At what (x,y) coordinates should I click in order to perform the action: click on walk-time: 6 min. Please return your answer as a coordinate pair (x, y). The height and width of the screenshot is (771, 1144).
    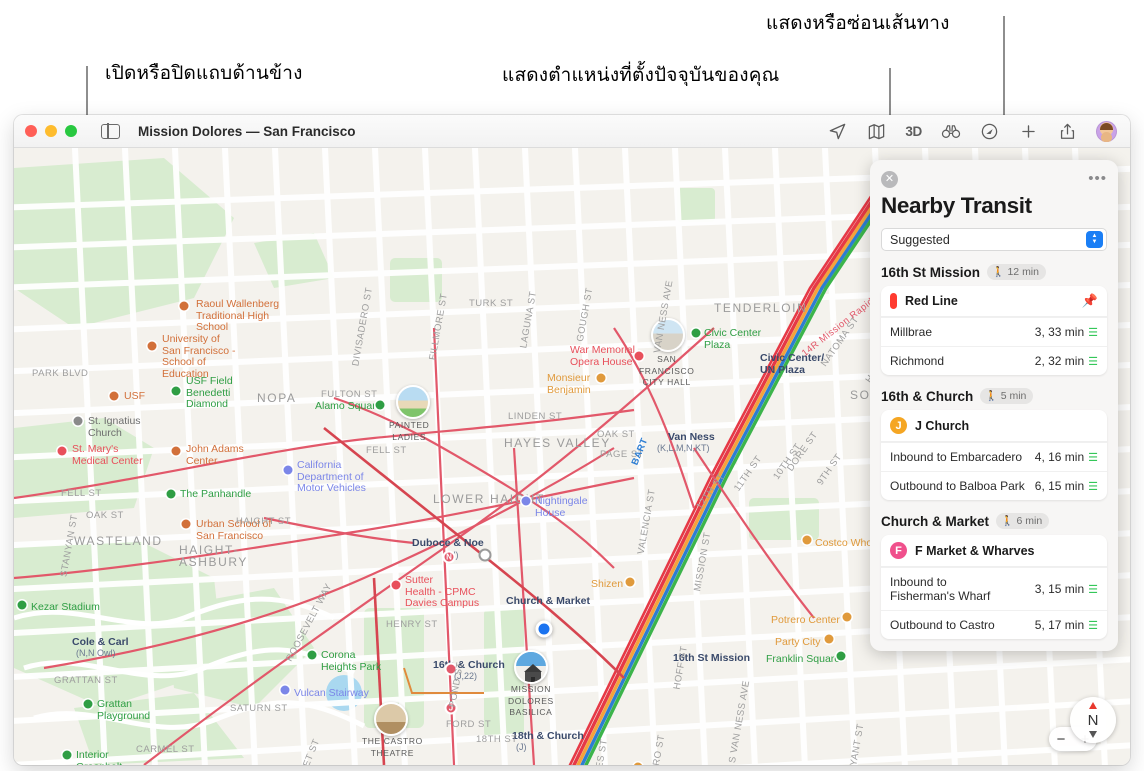
    Looking at the image, I should click on (1029, 521).